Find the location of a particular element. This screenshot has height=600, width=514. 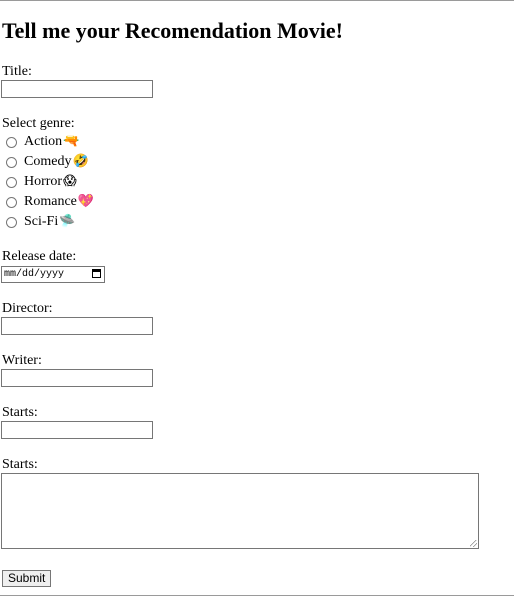

writer-input is located at coordinates (77, 378).